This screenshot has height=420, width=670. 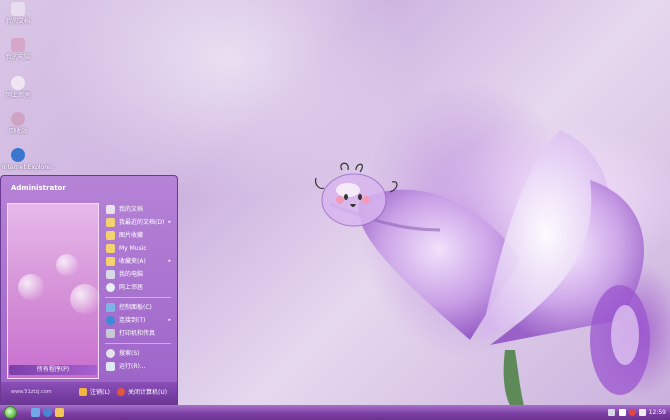 I want to click on start-item-control-panel: 控制面板(C), so click(x=138, y=307).